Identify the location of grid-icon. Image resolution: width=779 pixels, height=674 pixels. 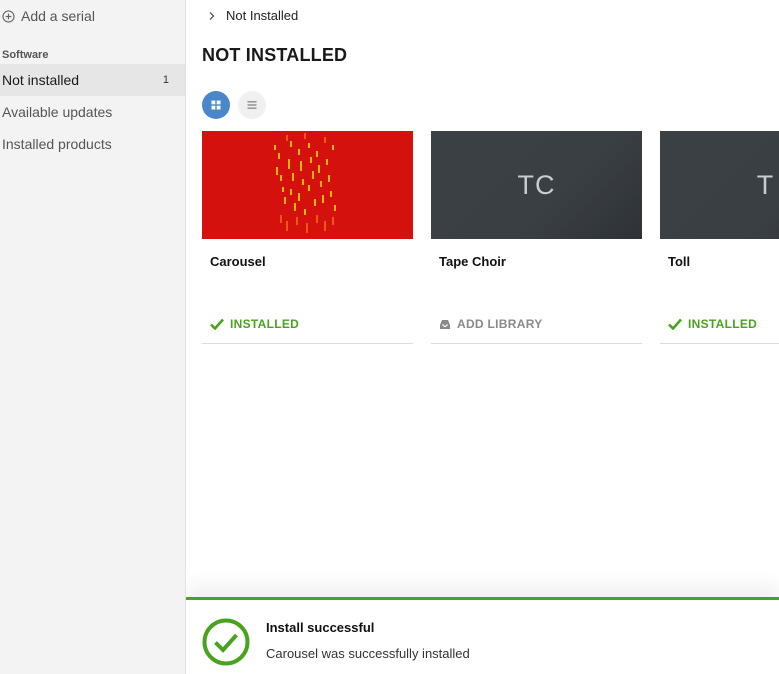
(216, 105).